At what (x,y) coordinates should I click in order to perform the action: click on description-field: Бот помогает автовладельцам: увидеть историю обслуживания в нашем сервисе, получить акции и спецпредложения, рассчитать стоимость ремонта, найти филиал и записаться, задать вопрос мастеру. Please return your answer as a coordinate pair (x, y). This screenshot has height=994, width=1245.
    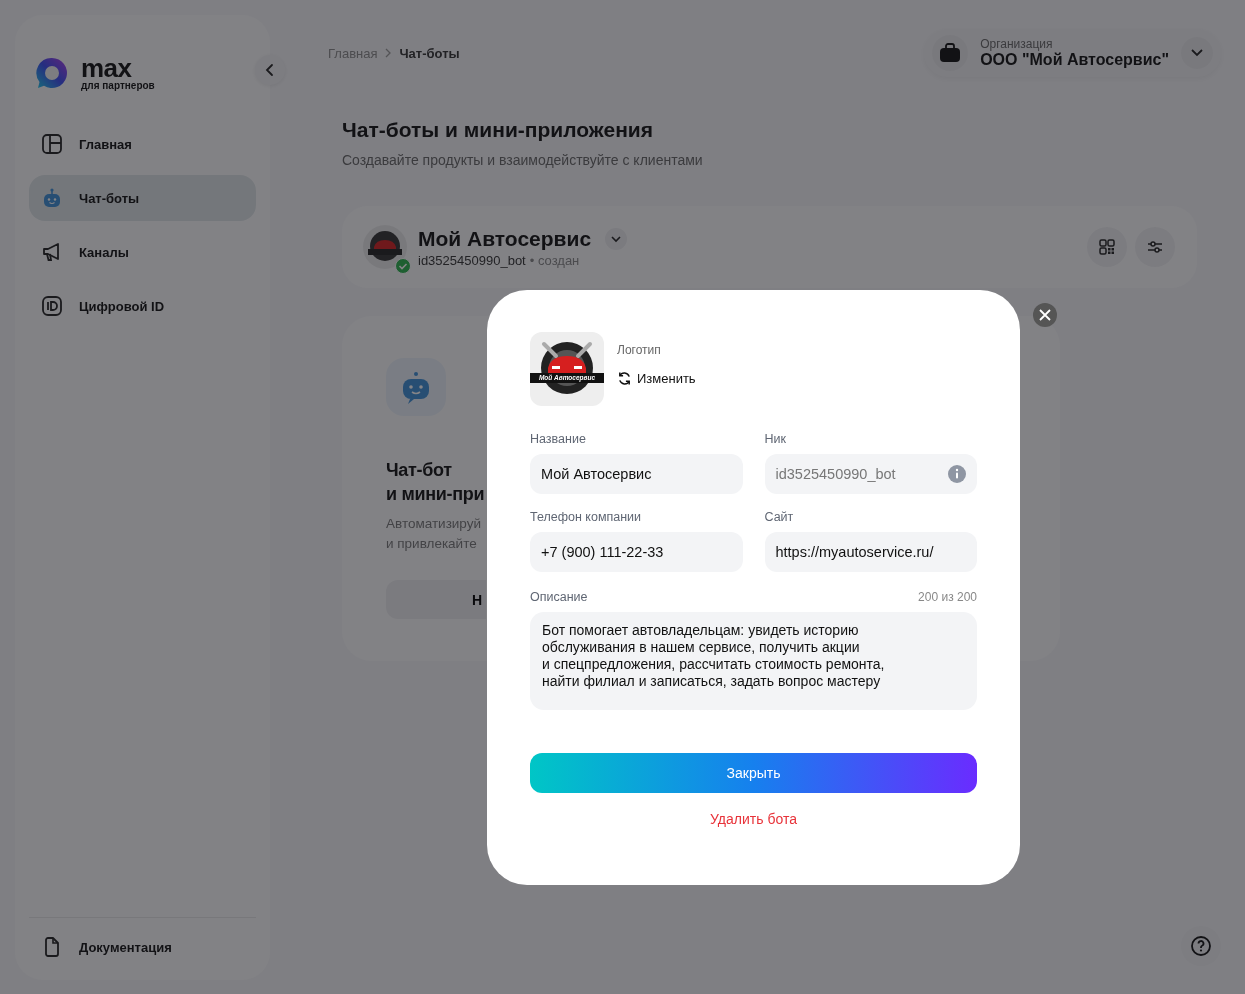
    Looking at the image, I should click on (753, 661).